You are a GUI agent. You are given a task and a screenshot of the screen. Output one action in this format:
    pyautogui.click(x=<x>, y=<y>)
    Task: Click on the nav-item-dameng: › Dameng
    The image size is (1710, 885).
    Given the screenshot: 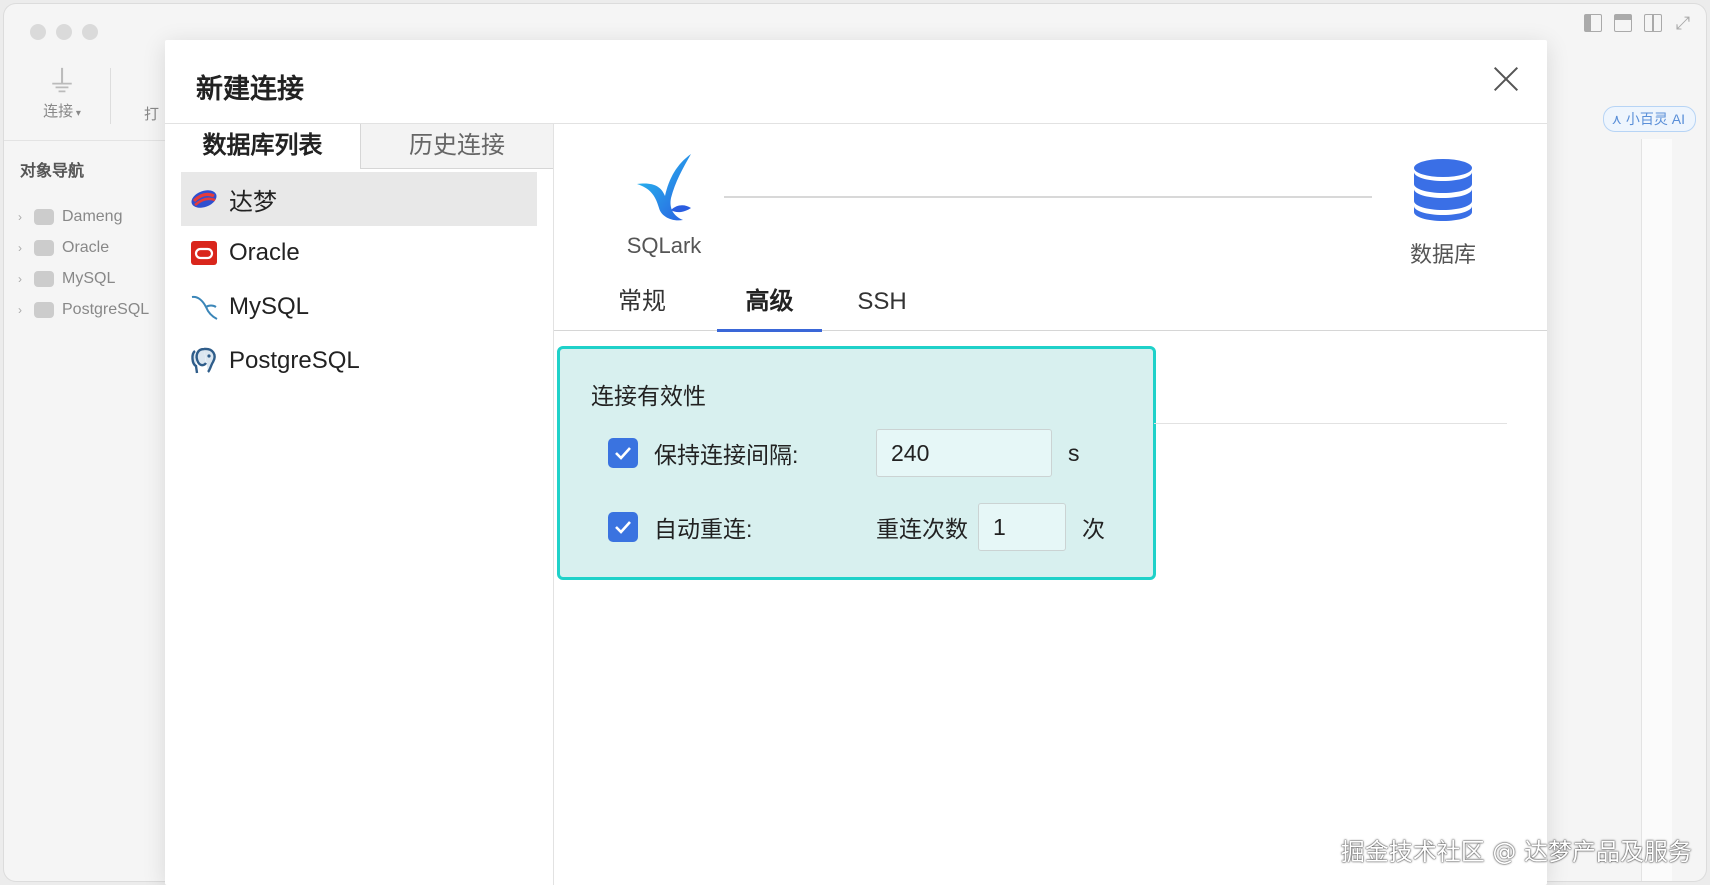 What is the action you would take?
    pyautogui.click(x=83, y=216)
    